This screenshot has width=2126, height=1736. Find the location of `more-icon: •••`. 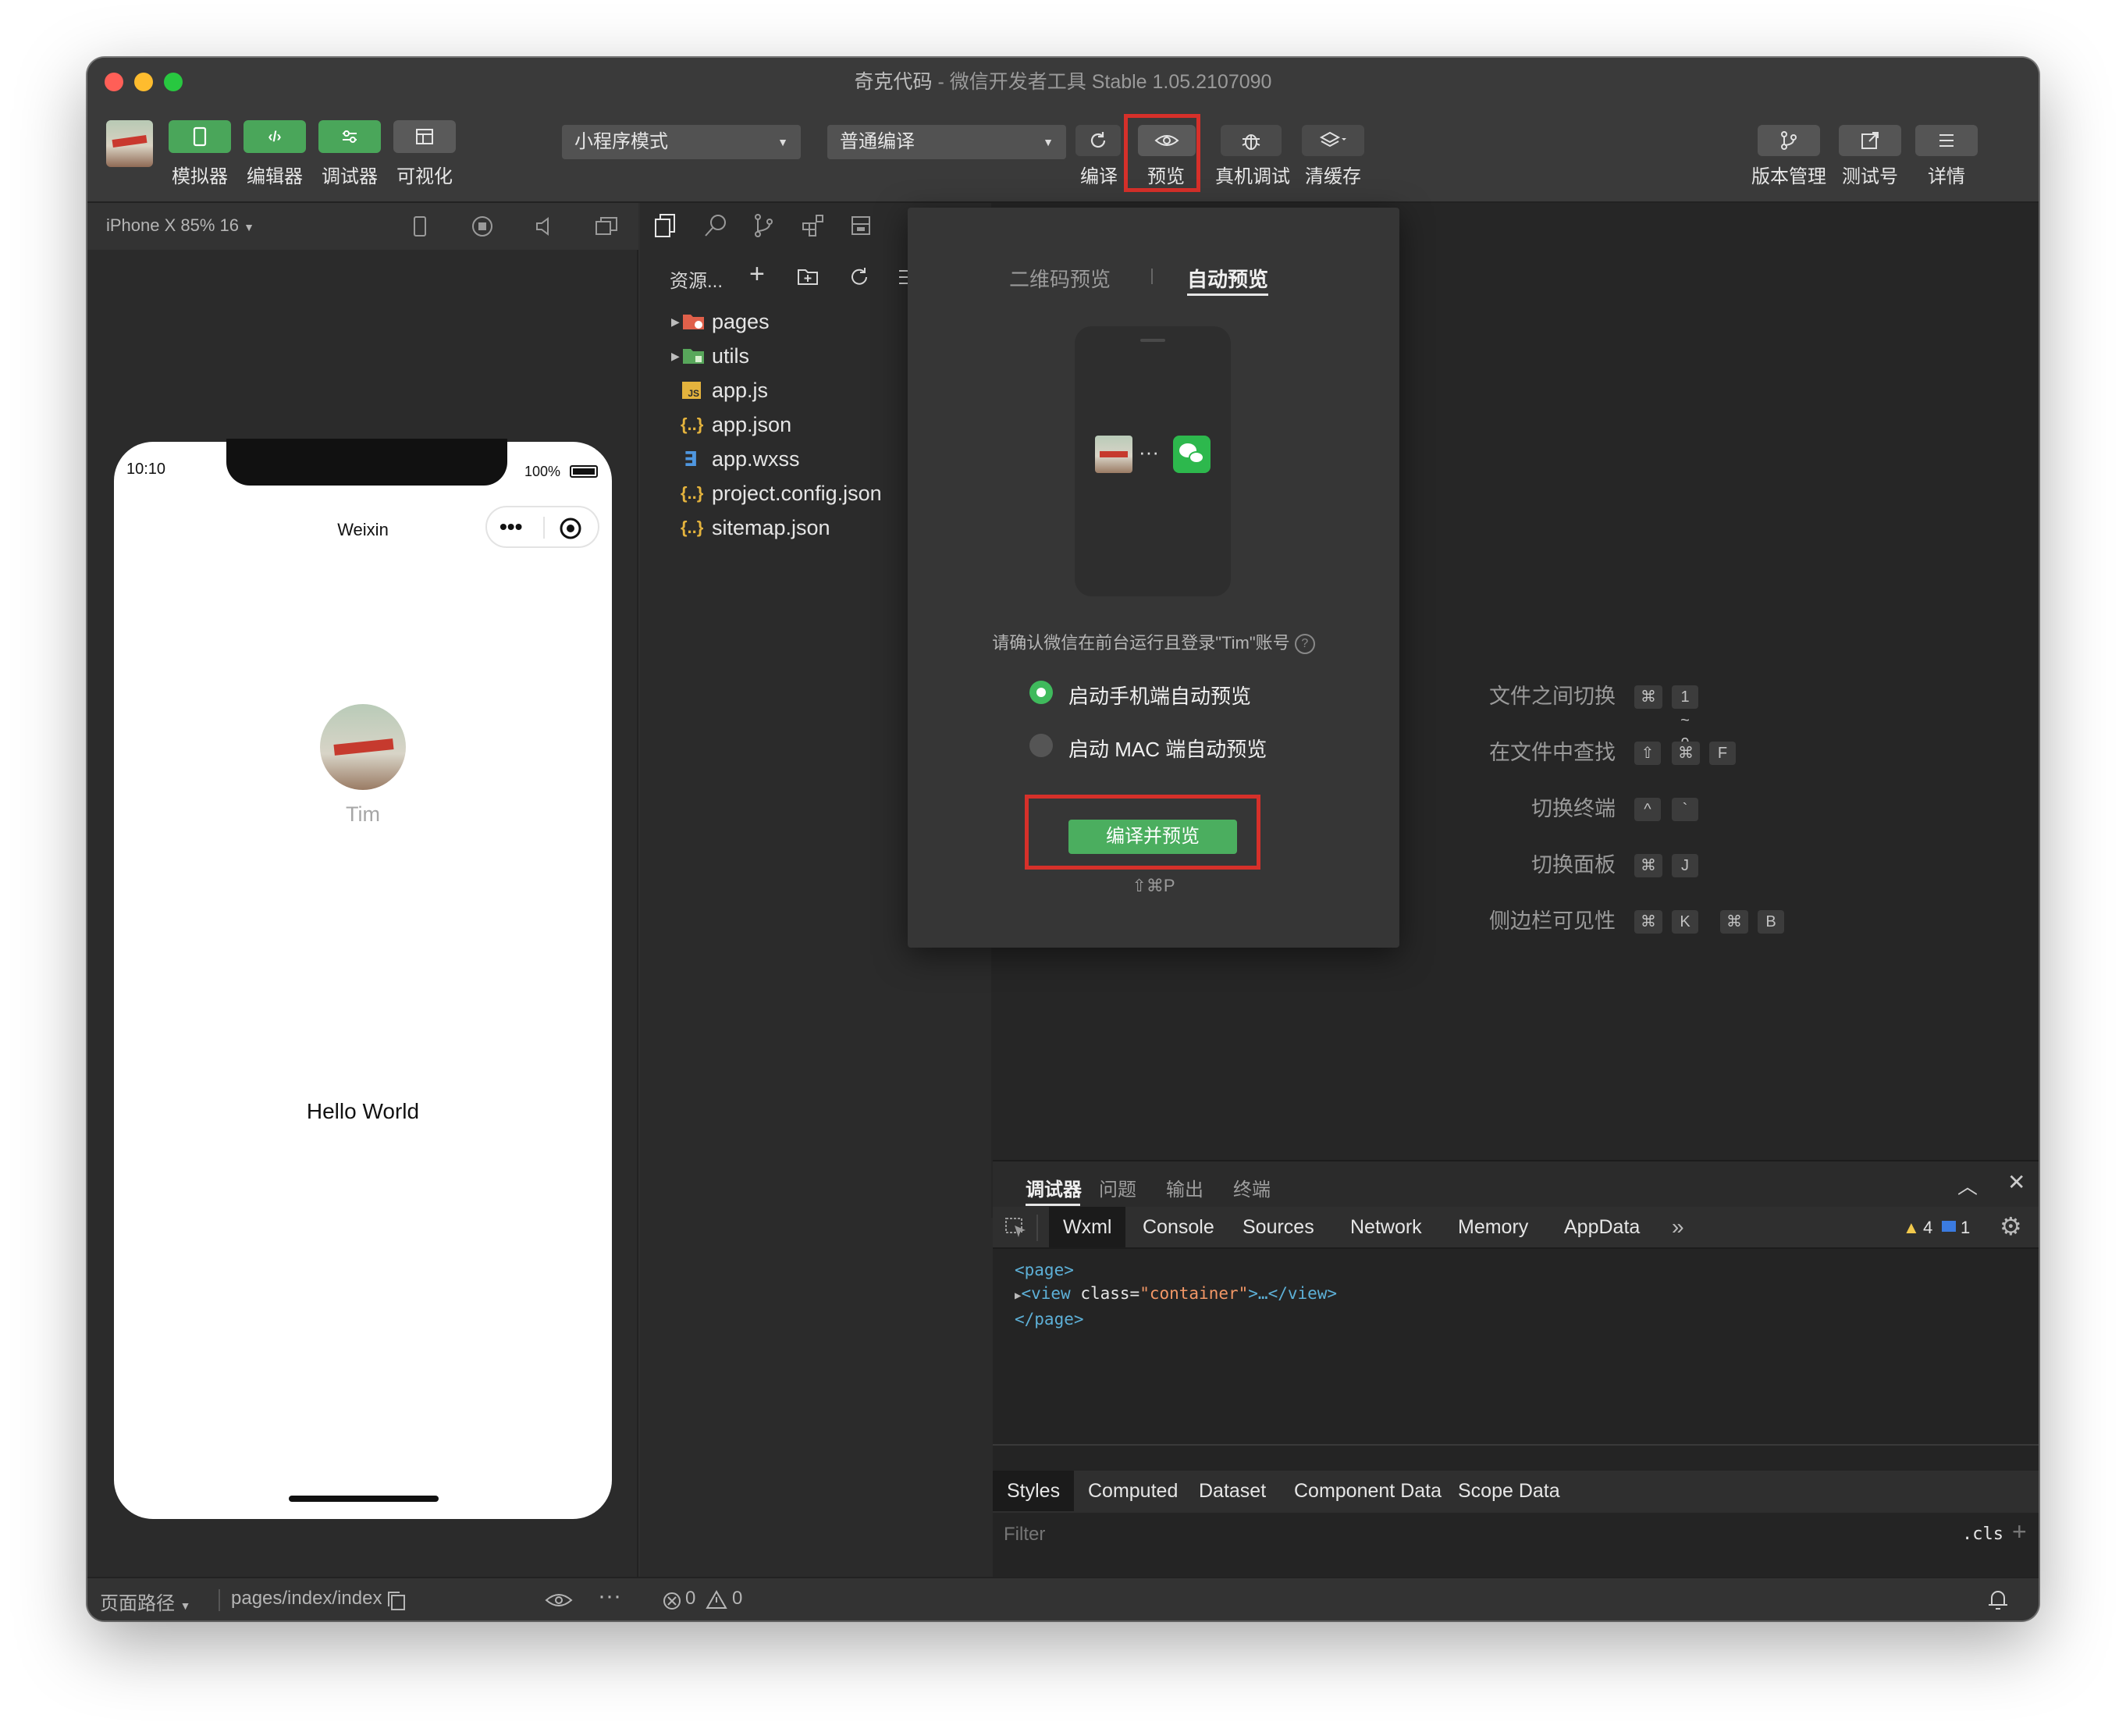

more-icon: ••• is located at coordinates (511, 527).